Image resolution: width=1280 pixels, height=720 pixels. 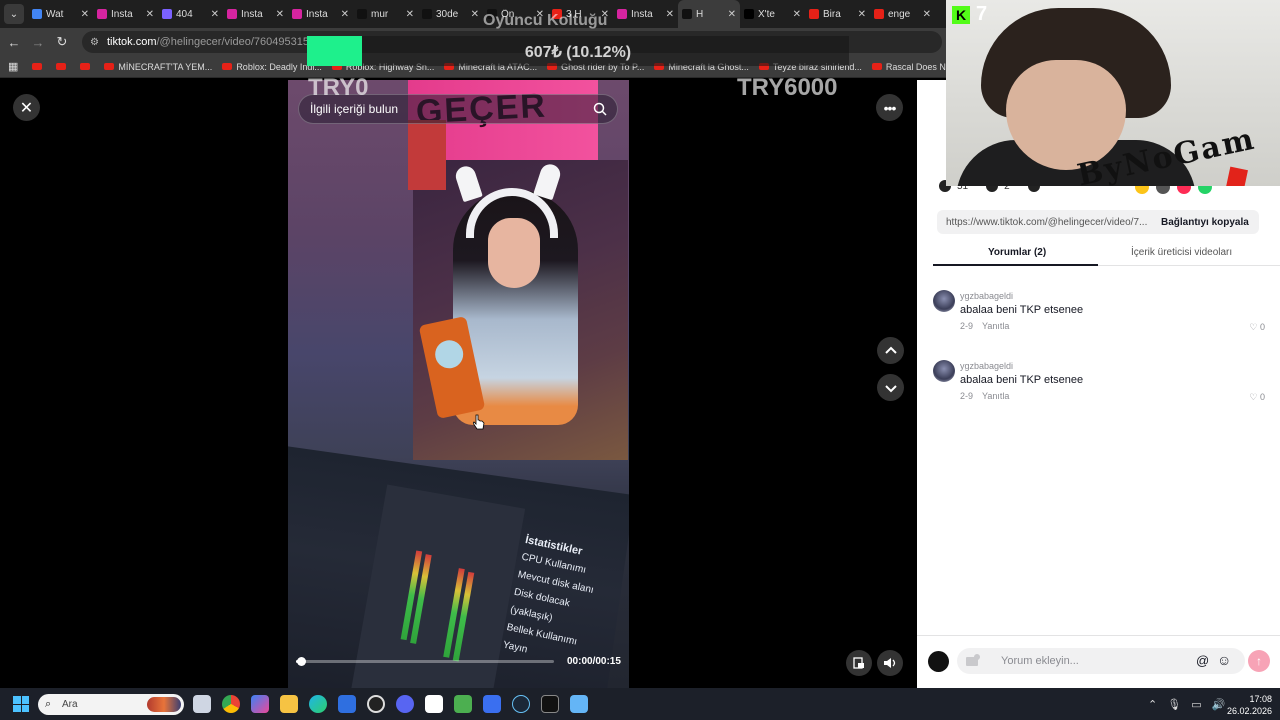 What do you see at coordinates (1181, 252) in the screenshot?
I see `tab-creator-videos: İçerik üreticisi videoları` at bounding box center [1181, 252].